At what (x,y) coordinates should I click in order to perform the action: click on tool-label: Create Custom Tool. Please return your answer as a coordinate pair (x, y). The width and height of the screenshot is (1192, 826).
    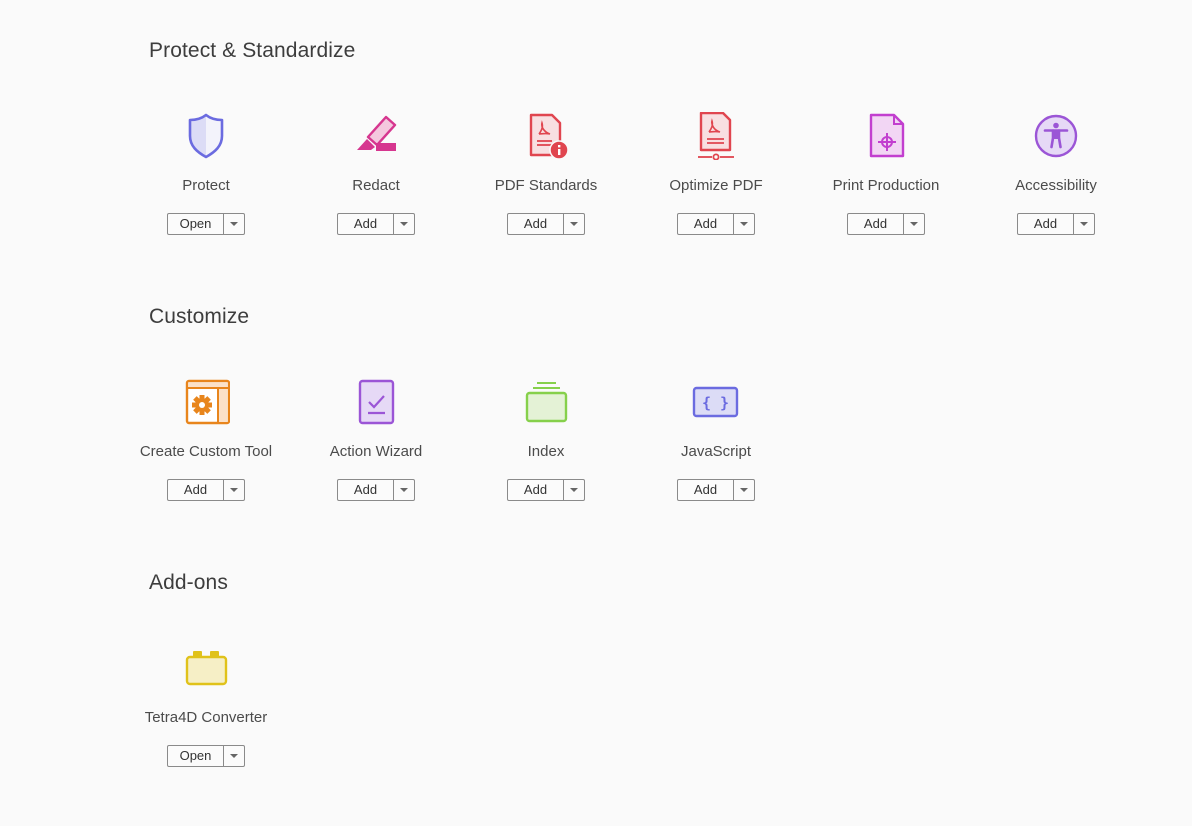
    Looking at the image, I should click on (206, 451).